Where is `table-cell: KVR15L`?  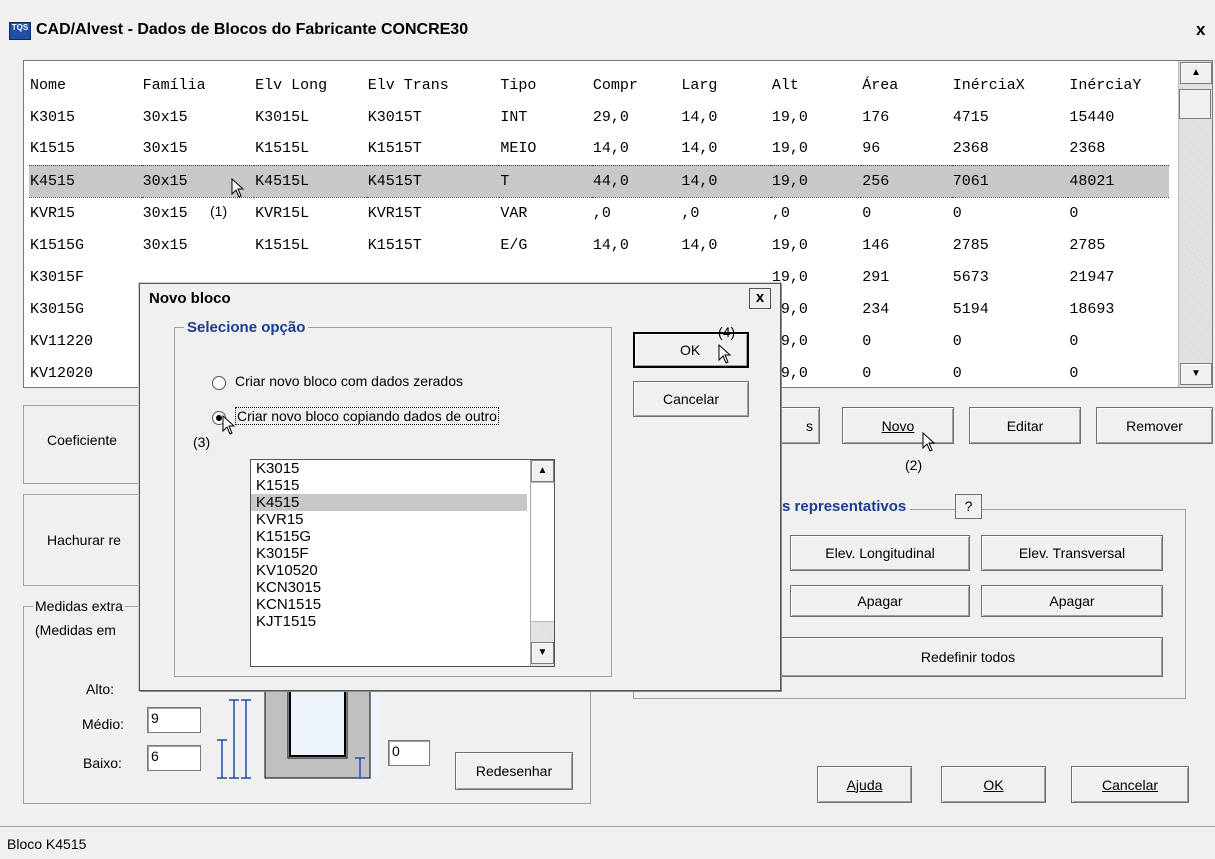
table-cell: KVR15L is located at coordinates (282, 213).